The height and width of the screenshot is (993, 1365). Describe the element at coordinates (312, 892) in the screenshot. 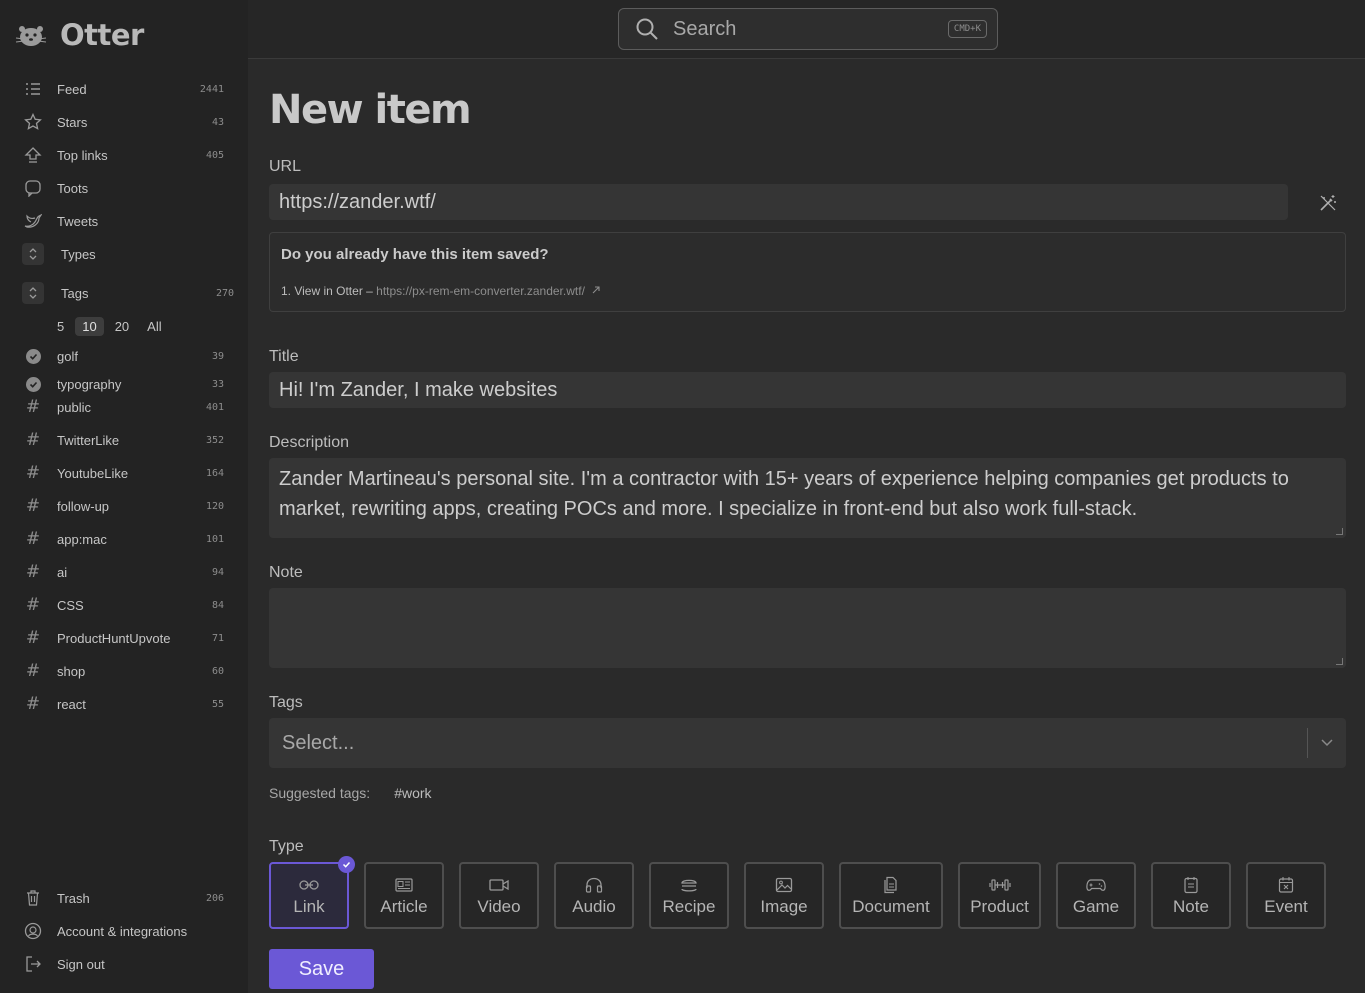

I see `type-option-link: Link` at that location.